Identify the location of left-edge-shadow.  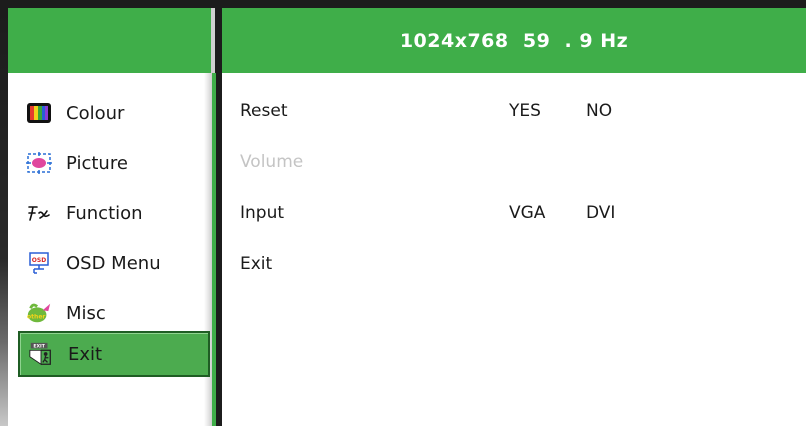
(4, 217).